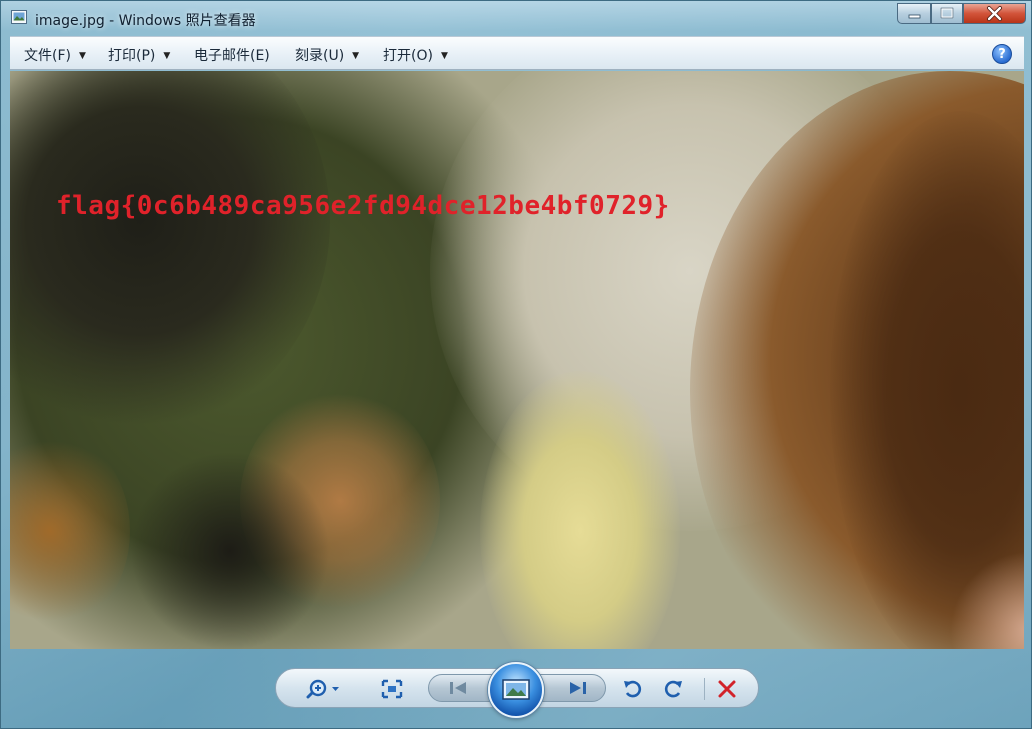 The image size is (1032, 729). What do you see at coordinates (577, 688) in the screenshot?
I see `next-icon` at bounding box center [577, 688].